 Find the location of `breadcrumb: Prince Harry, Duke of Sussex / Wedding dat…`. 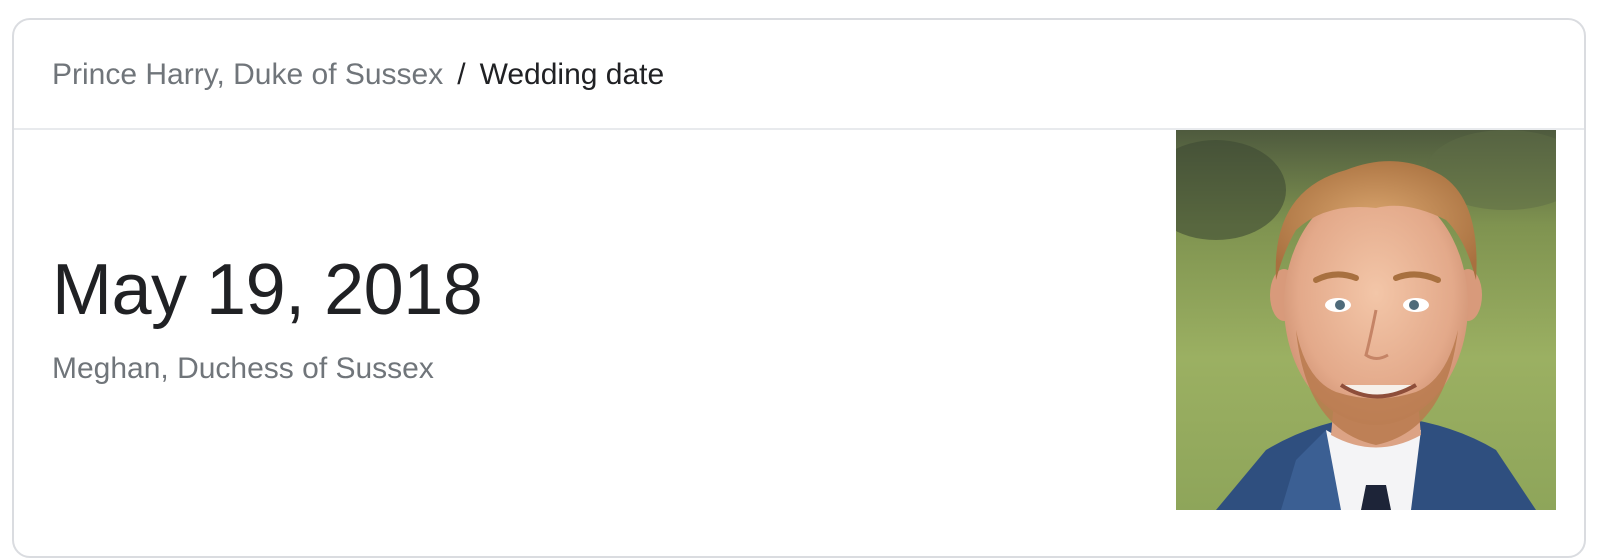

breadcrumb: Prince Harry, Duke of Sussex / Wedding dat… is located at coordinates (358, 75).